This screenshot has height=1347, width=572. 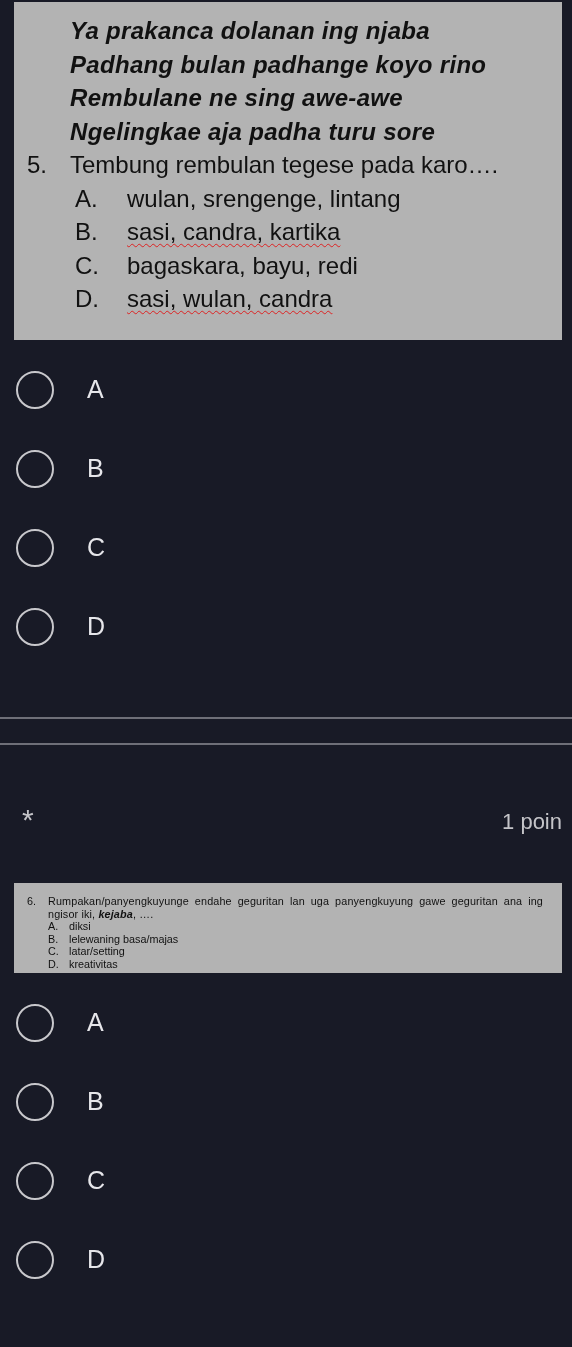 What do you see at coordinates (249, 31) in the screenshot?
I see `verse-line: Ya prakanca dolanan ing njaba` at bounding box center [249, 31].